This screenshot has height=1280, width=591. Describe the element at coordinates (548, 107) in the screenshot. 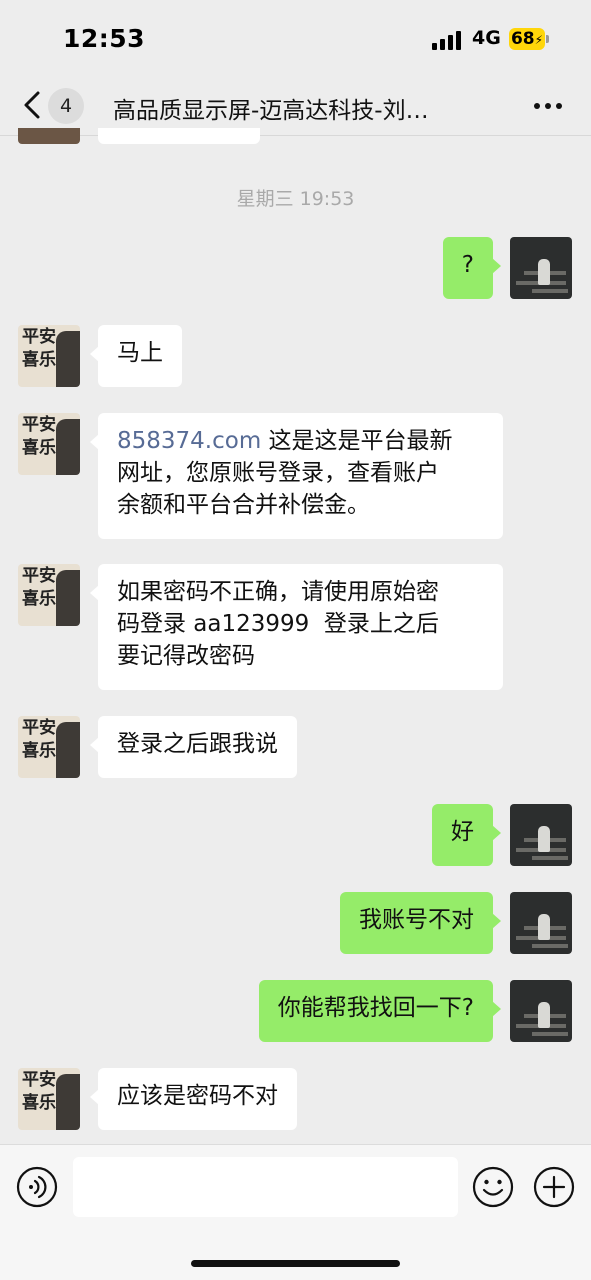

I see `ellipsis-icon` at that location.